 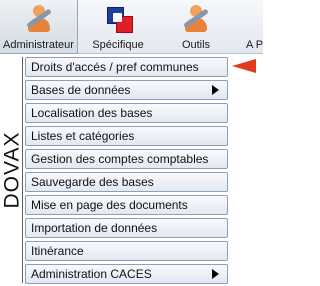 What do you see at coordinates (81, 90) in the screenshot?
I see `menu-item-label: Bases de données` at bounding box center [81, 90].